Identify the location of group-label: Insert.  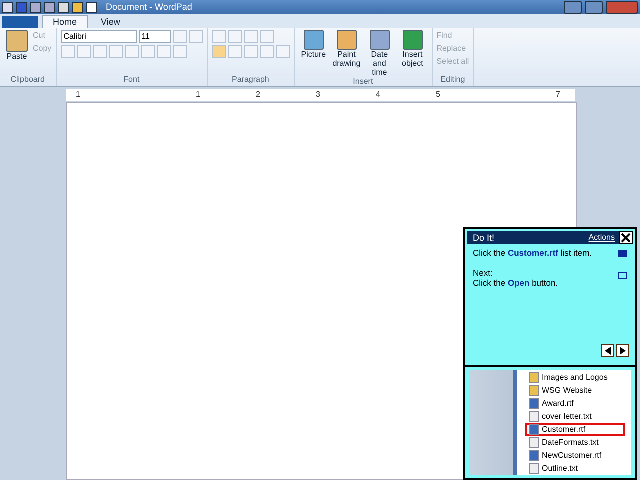
(363, 81).